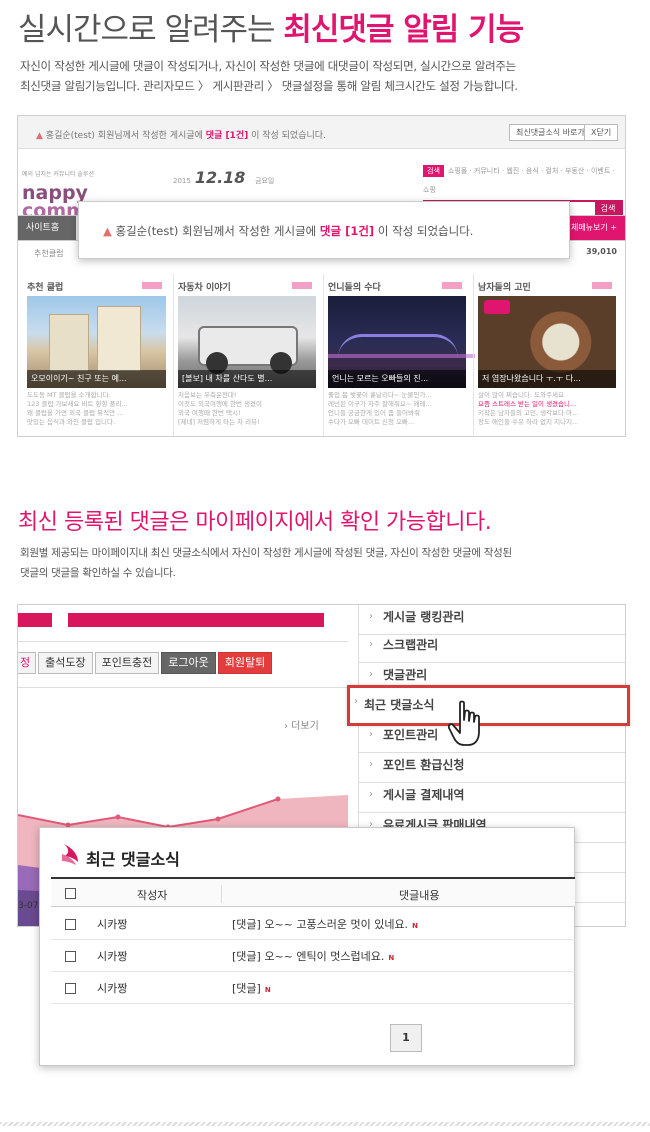  What do you see at coordinates (70, 854) in the screenshot?
I see `flame-logo-icon` at bounding box center [70, 854].